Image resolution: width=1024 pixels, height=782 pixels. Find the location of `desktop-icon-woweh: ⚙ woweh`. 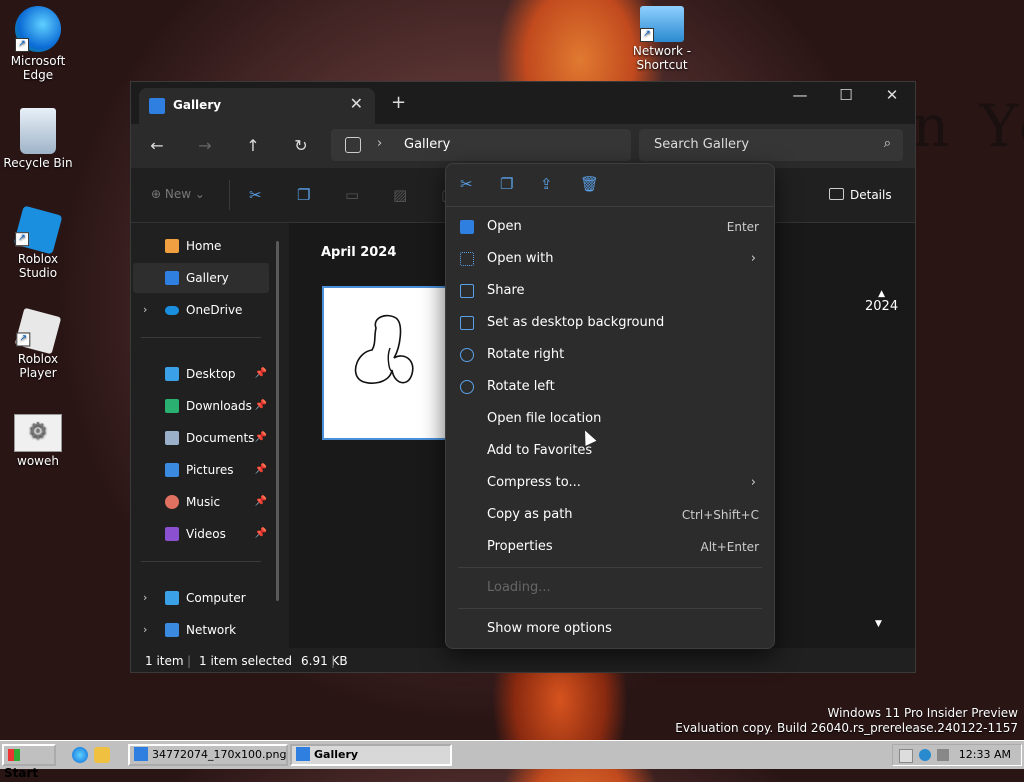

desktop-icon-woweh: ⚙ woweh is located at coordinates (38, 441).